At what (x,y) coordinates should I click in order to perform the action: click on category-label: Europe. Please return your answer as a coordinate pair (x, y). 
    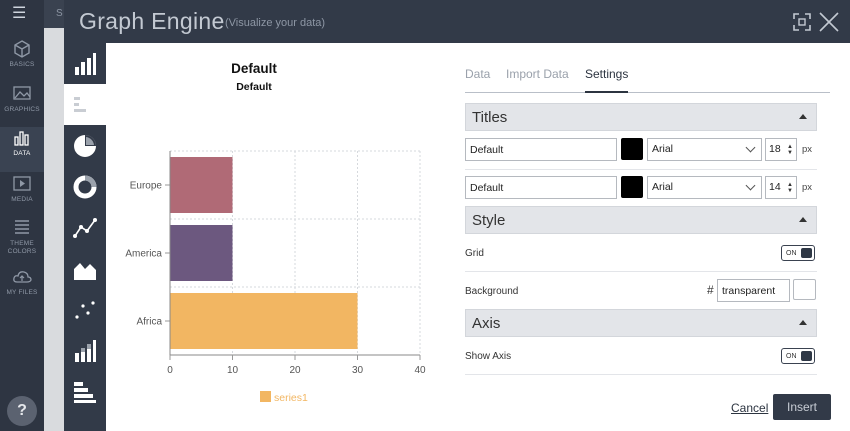
    Looking at the image, I should click on (146, 186).